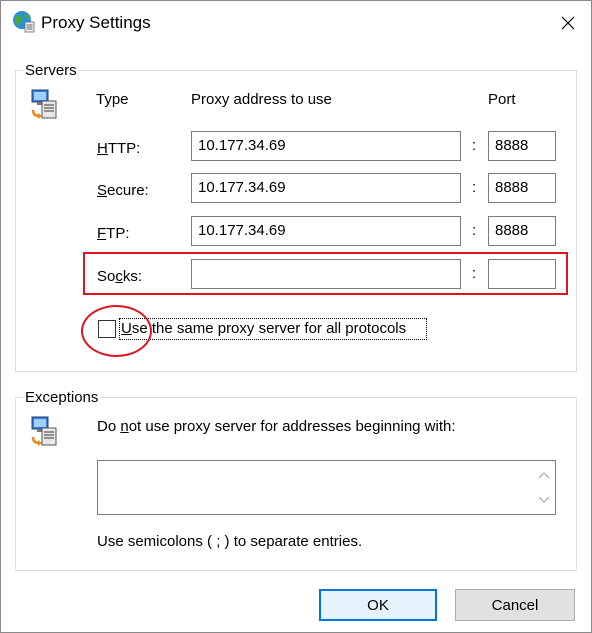  Describe the element at coordinates (24, 22) in the screenshot. I see `globe-settings-icon` at that location.